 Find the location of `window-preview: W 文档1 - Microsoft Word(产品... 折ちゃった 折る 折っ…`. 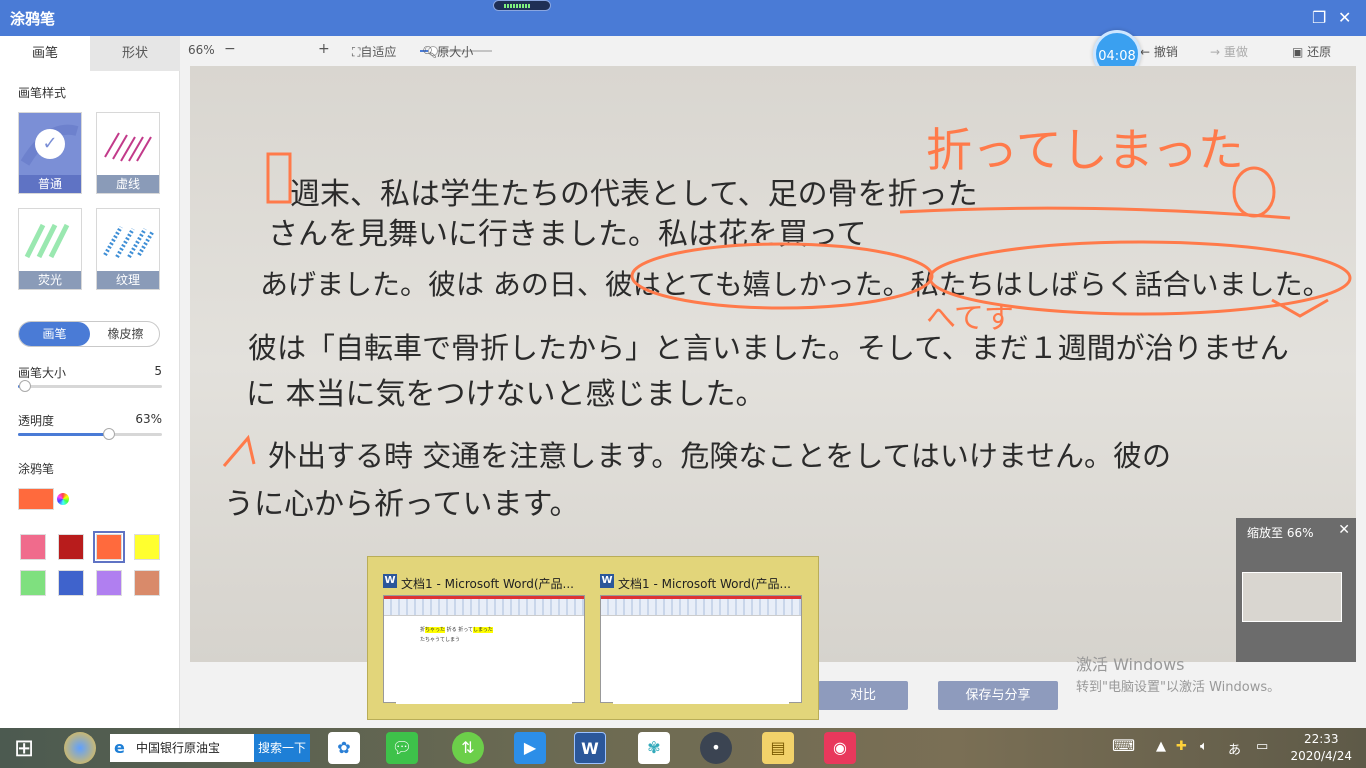

window-preview: W 文档1 - Microsoft Word(产品... 折ちゃった 折る 折っ… is located at coordinates (484, 637).